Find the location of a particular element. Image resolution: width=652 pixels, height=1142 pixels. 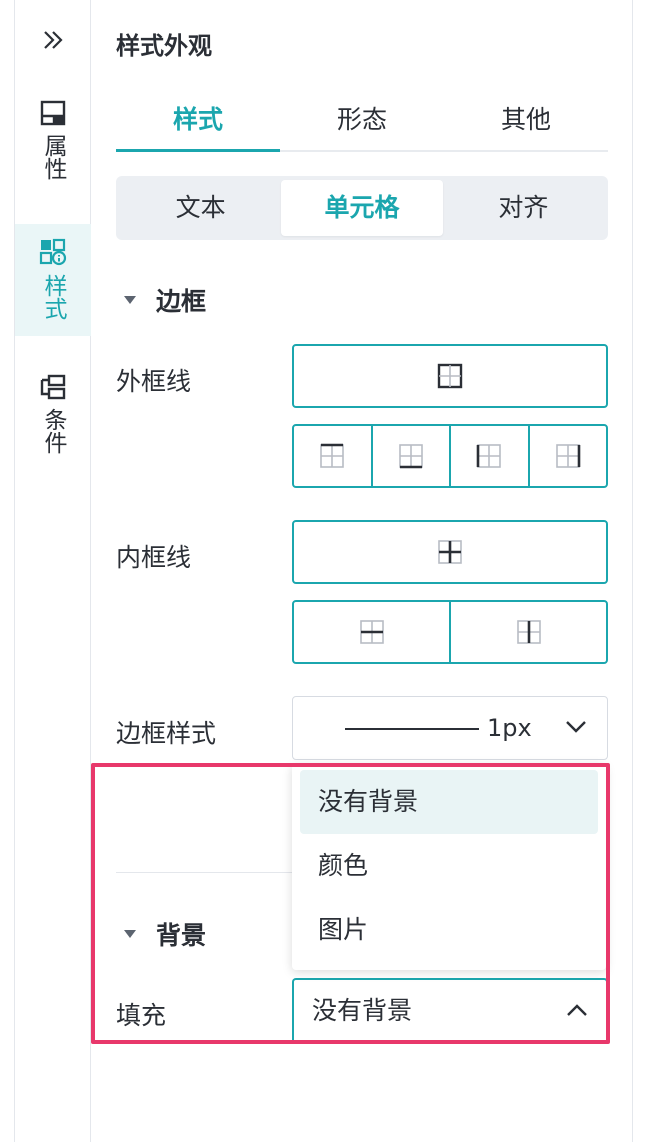

segment-align: 对齐 is located at coordinates (523, 208).